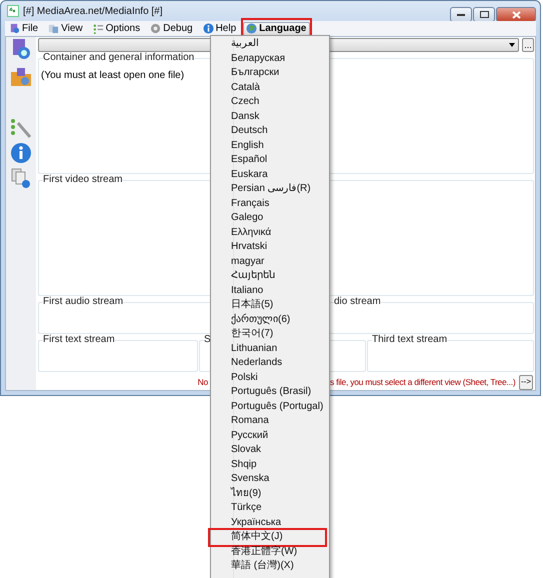  I want to click on status-text: No, so click(203, 382).